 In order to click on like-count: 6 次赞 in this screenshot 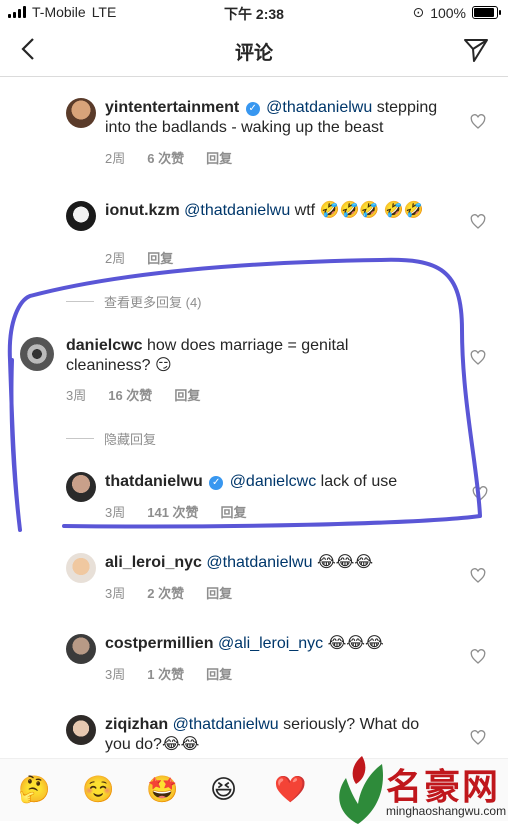, I will do `click(165, 157)`.